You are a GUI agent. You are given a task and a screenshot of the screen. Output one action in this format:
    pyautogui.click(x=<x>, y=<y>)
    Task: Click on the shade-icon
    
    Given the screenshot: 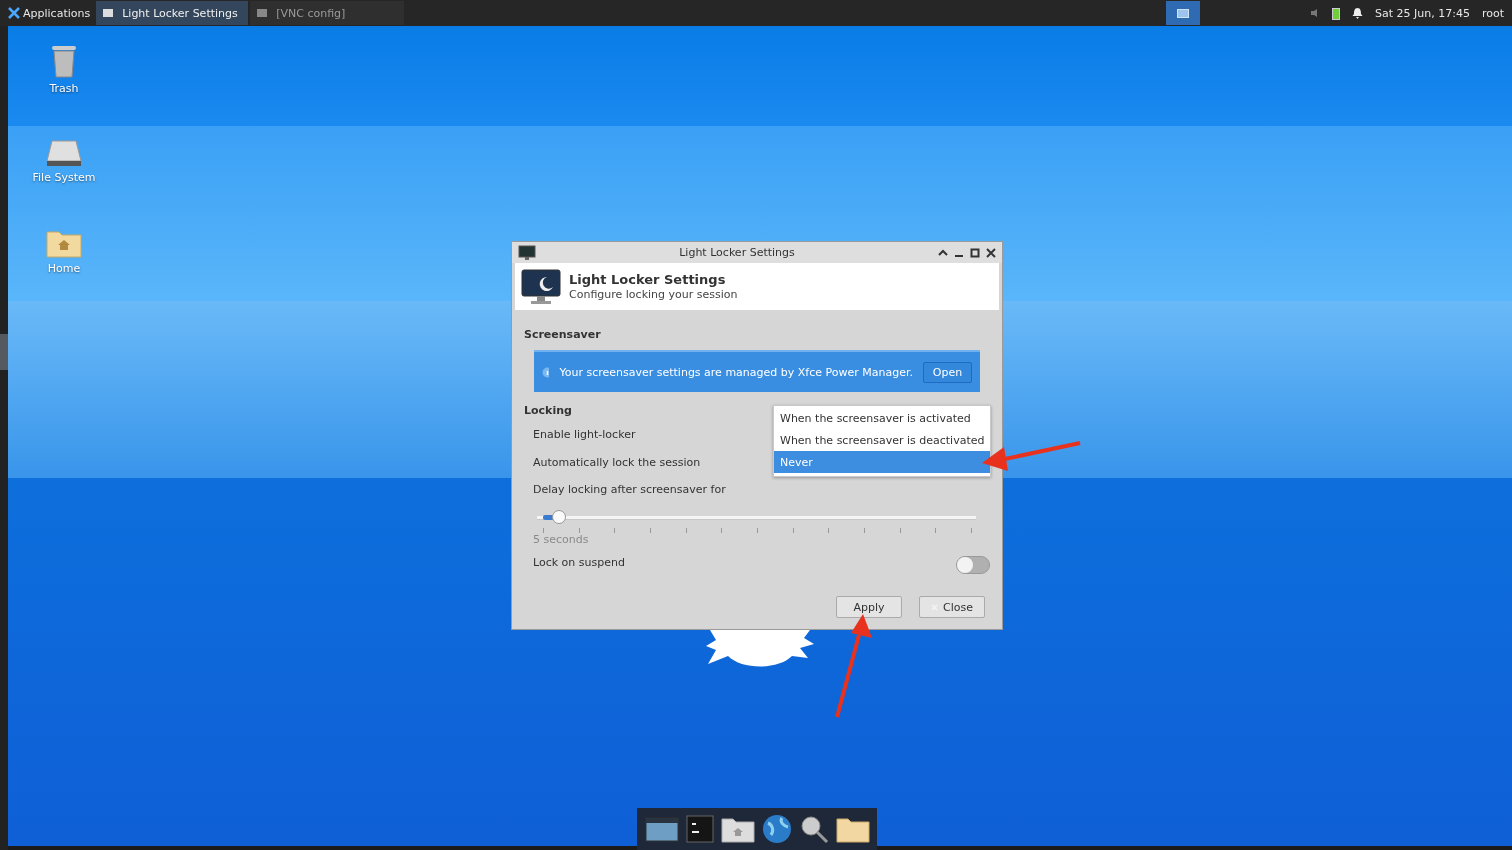 What is the action you would take?
    pyautogui.click(x=943, y=252)
    